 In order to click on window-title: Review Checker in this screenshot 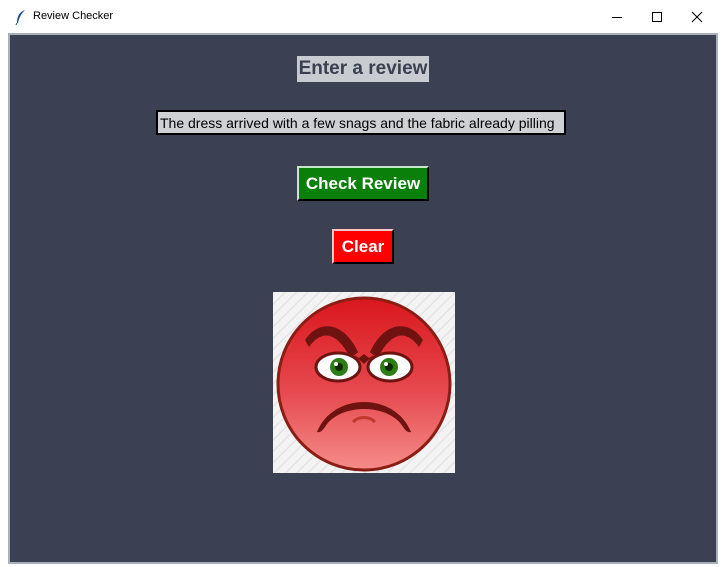, I will do `click(73, 16)`.